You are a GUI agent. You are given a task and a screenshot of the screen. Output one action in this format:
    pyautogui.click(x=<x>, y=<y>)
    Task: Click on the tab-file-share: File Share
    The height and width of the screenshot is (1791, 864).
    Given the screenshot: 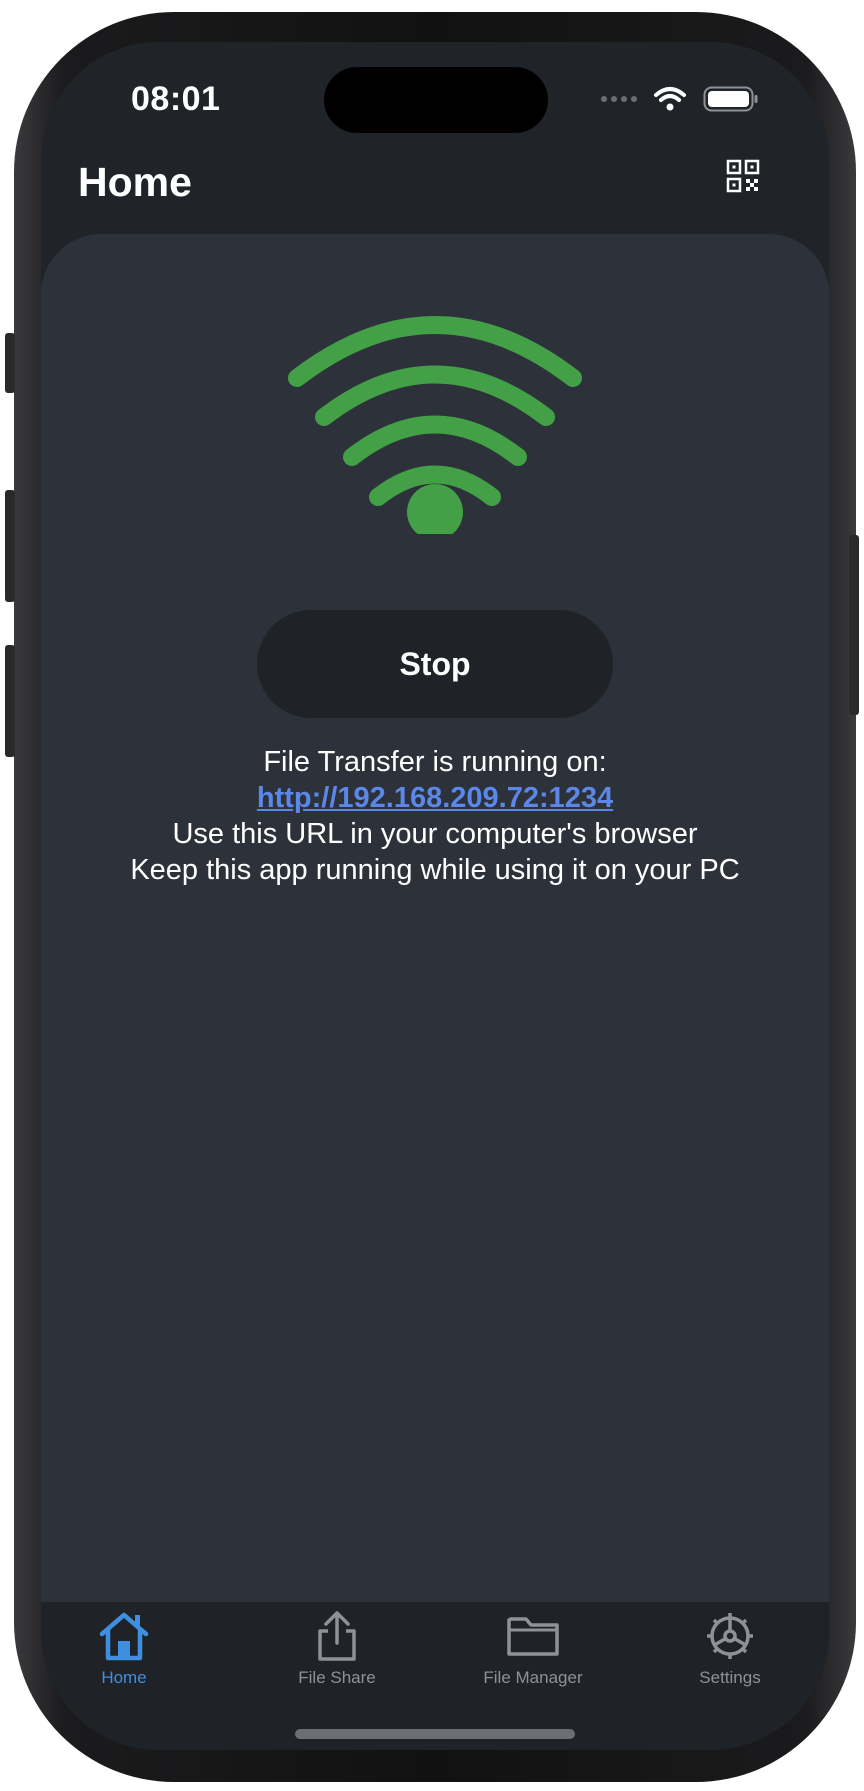 What is the action you would take?
    pyautogui.click(x=337, y=1649)
    